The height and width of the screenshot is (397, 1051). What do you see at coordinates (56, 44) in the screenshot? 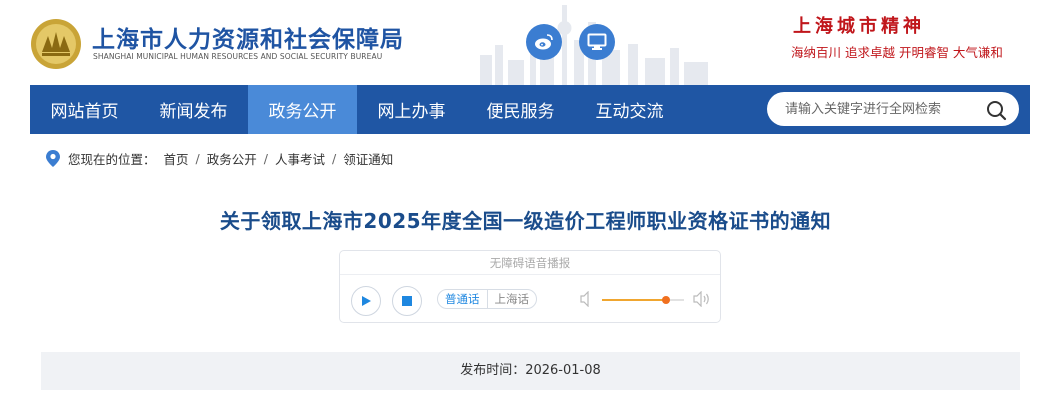
I see `bureau-logo` at bounding box center [56, 44].